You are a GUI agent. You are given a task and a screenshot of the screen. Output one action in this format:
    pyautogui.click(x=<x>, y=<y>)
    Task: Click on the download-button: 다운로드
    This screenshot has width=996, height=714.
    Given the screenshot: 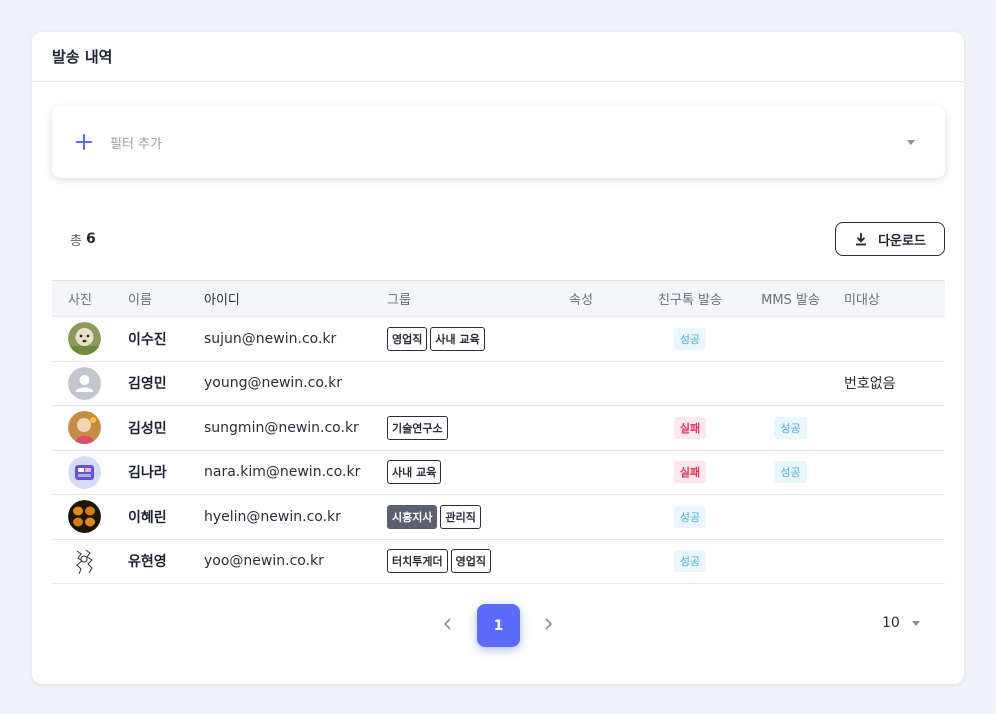 What is the action you would take?
    pyautogui.click(x=890, y=239)
    